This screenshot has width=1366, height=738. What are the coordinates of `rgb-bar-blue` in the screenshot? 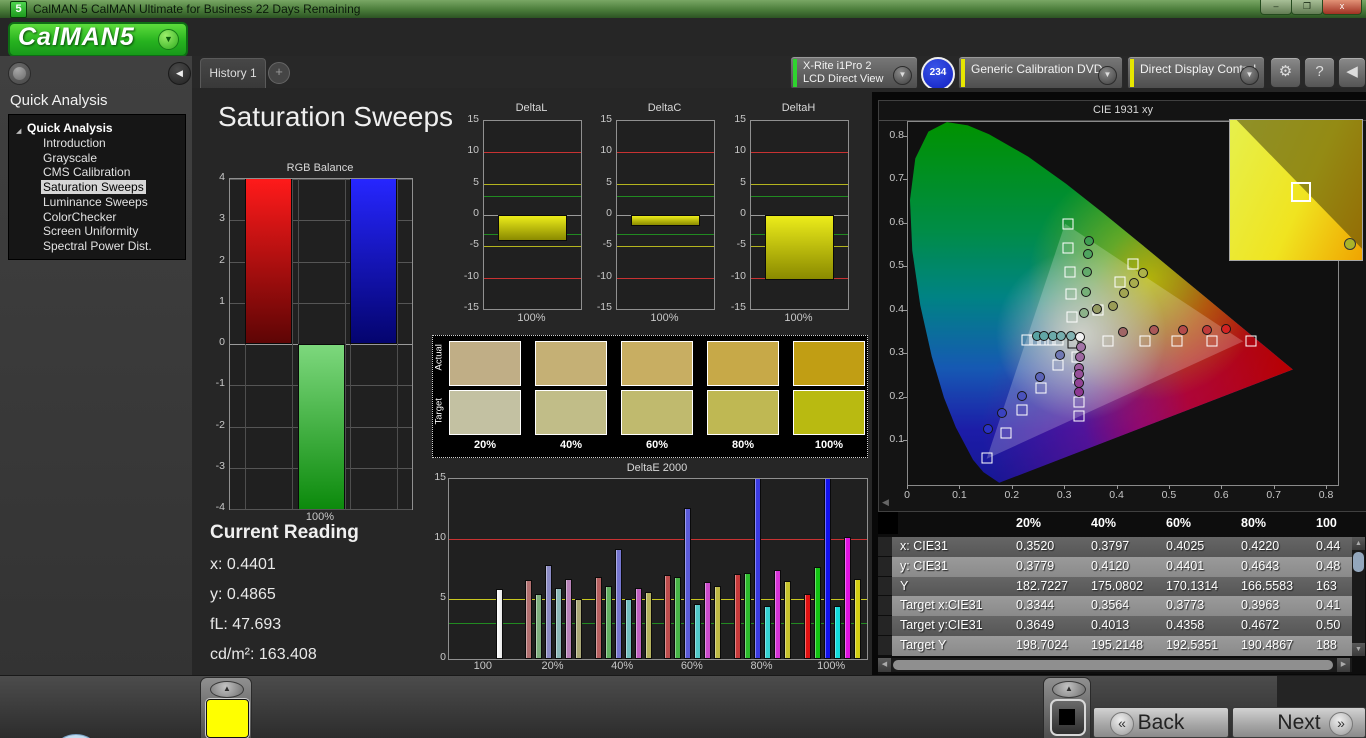 It's located at (374, 261).